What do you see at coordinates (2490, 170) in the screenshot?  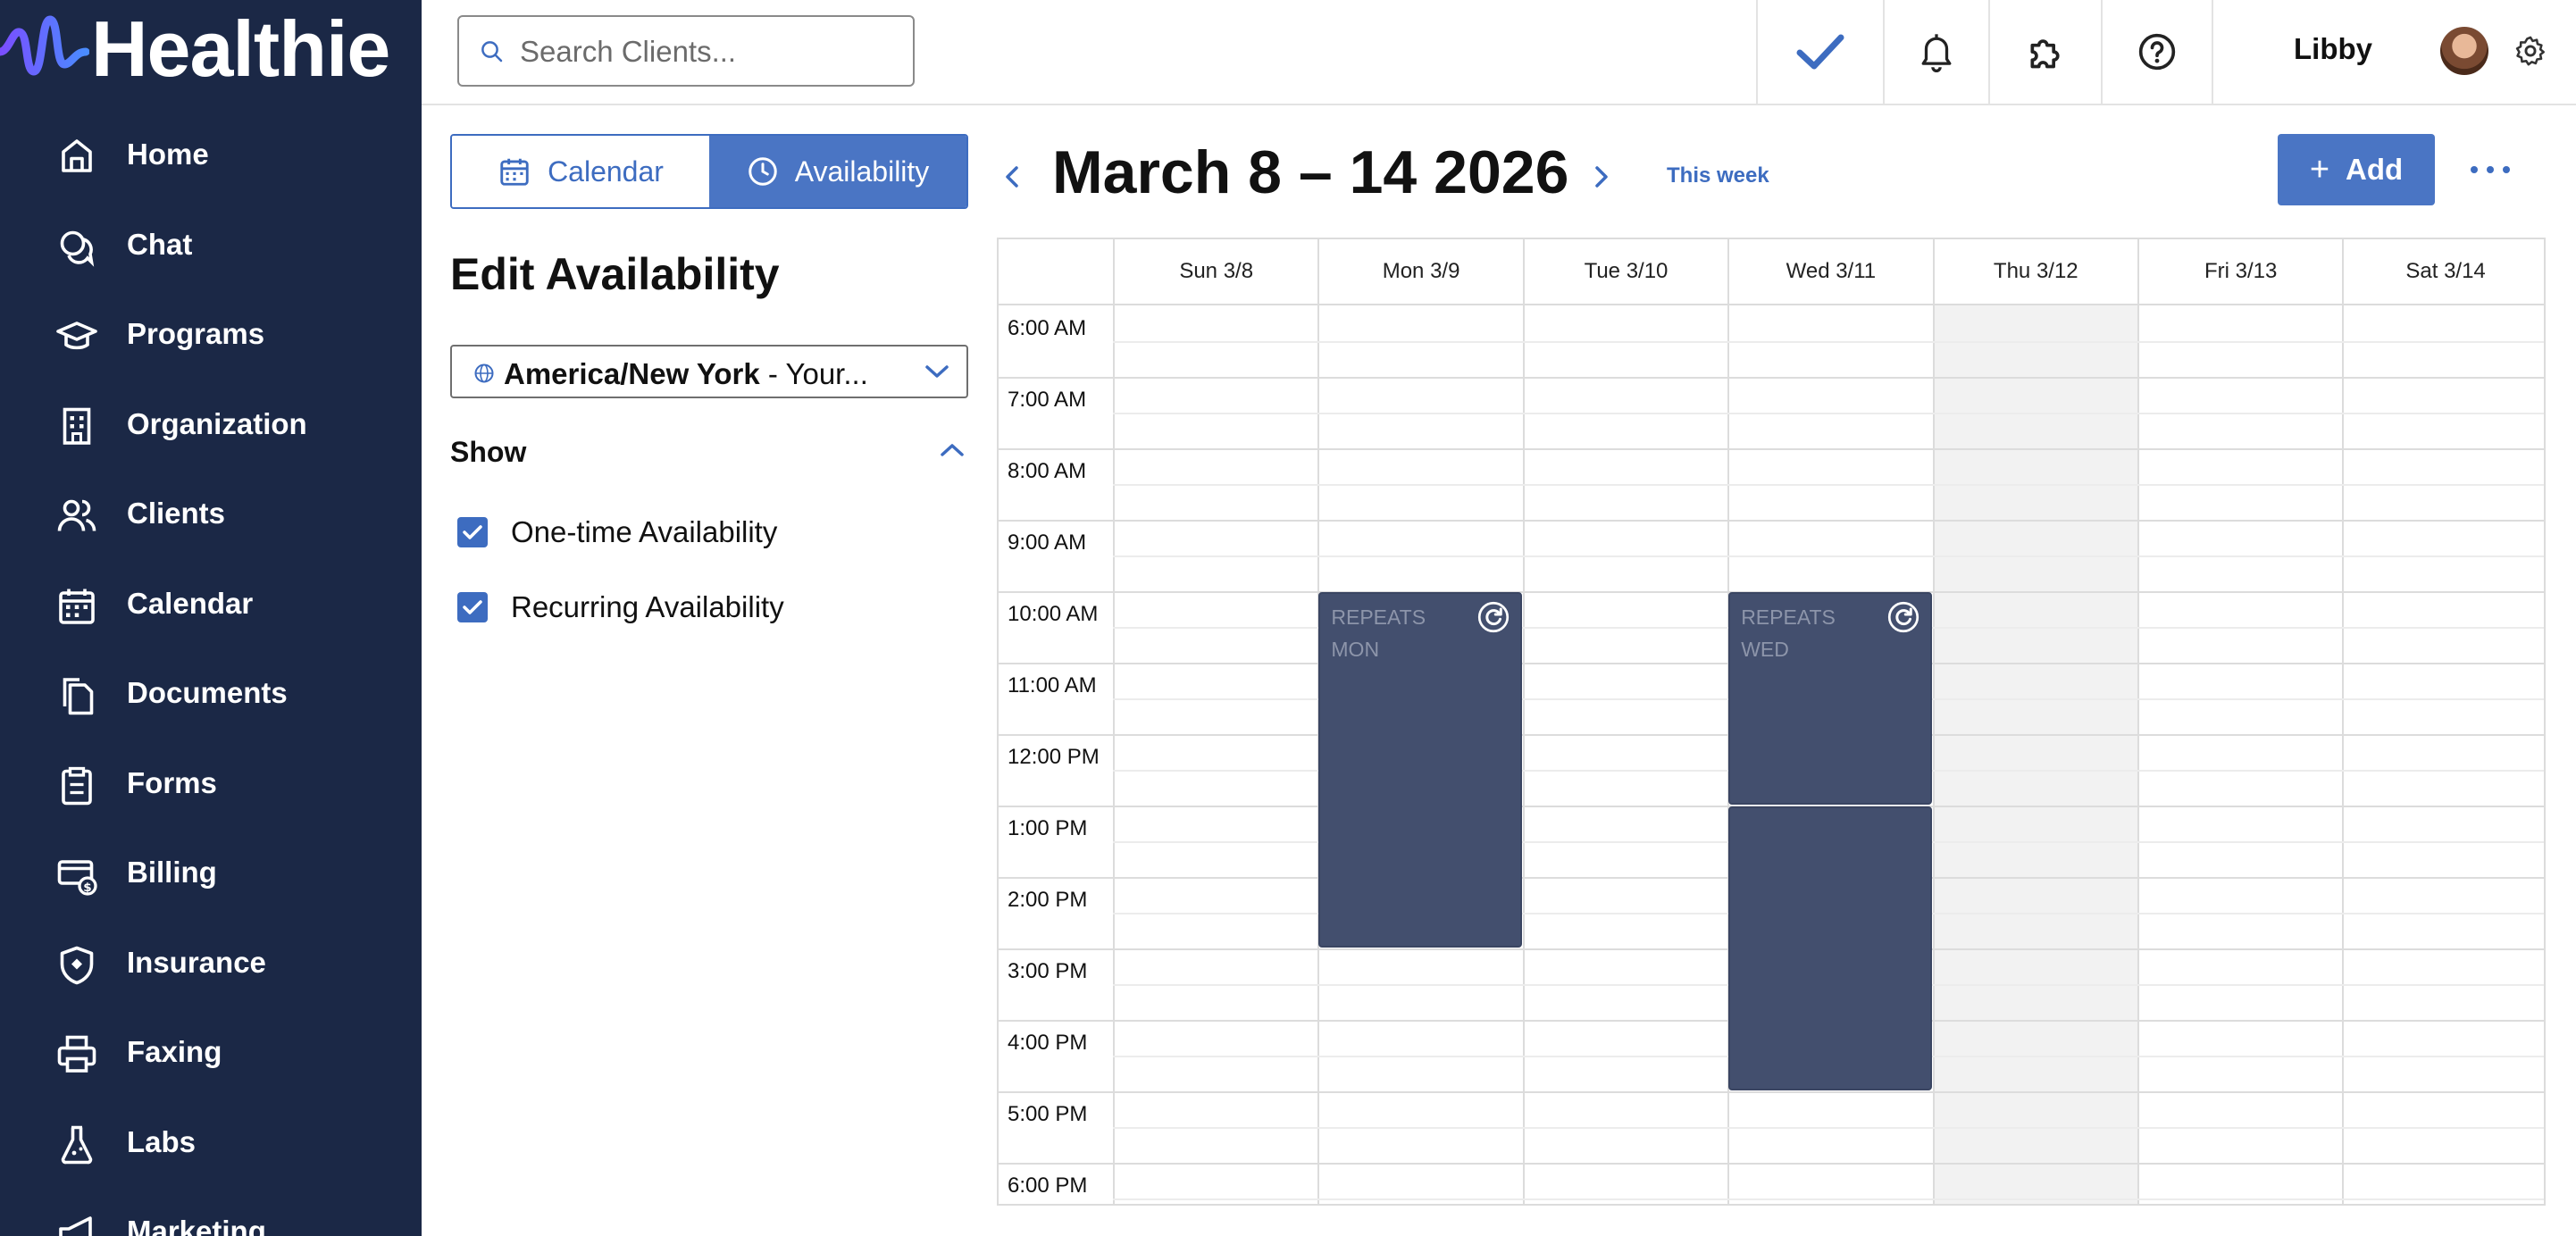 I see `more-options-button` at bounding box center [2490, 170].